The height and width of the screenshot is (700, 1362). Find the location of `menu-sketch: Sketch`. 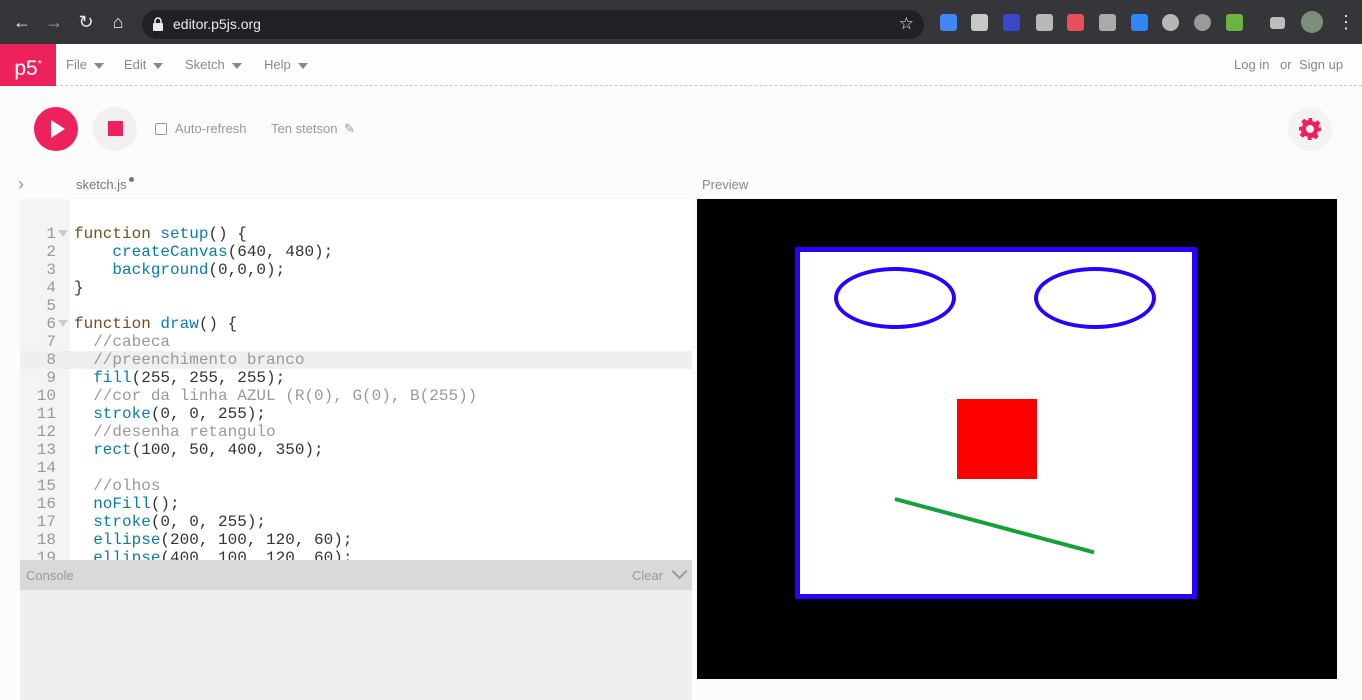

menu-sketch: Sketch is located at coordinates (213, 64).